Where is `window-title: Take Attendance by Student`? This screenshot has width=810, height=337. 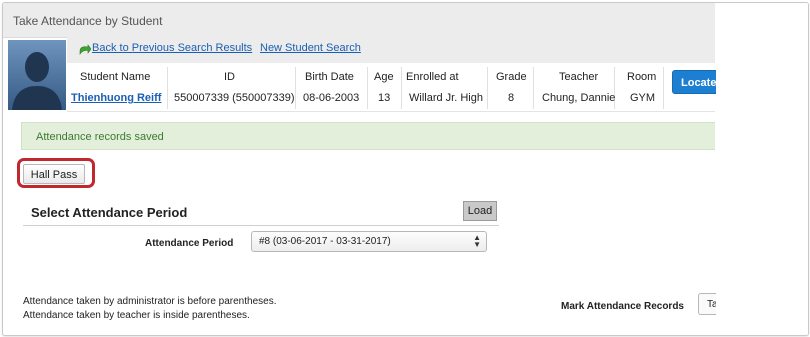 window-title: Take Attendance by Student is located at coordinates (88, 21).